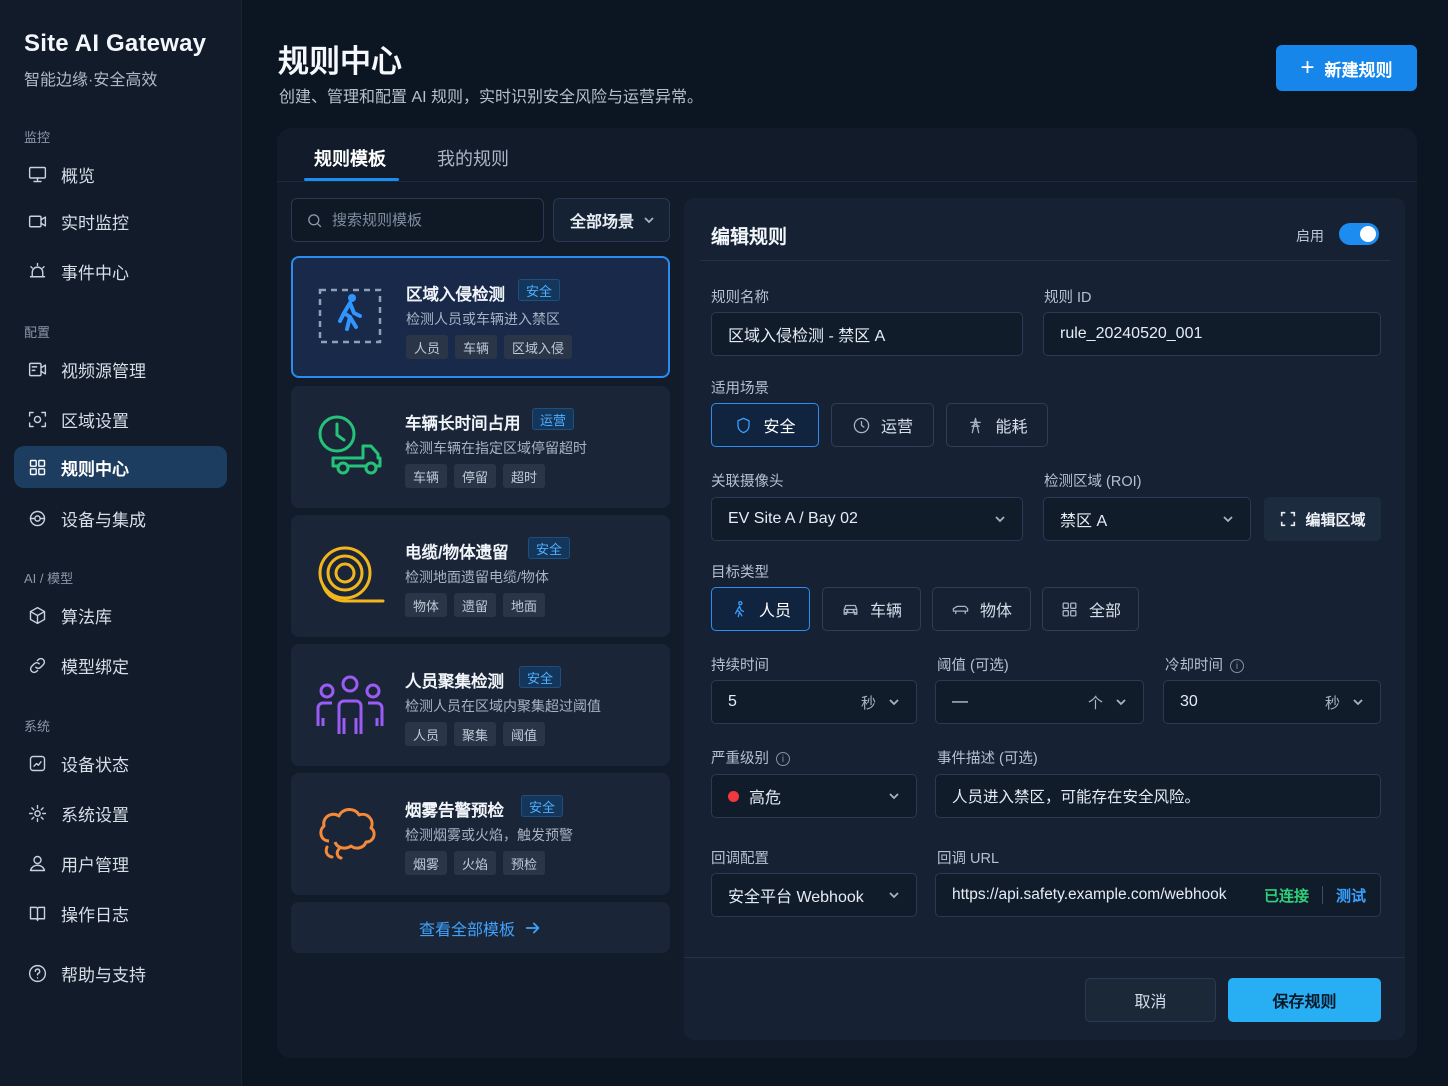 This screenshot has height=1086, width=1448. Describe the element at coordinates (732, 701) in the screenshot. I see `duration-value: 5` at that location.